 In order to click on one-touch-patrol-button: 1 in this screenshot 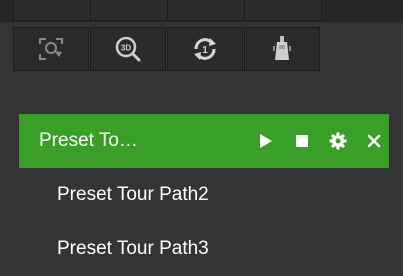, I will do `click(205, 49)`.